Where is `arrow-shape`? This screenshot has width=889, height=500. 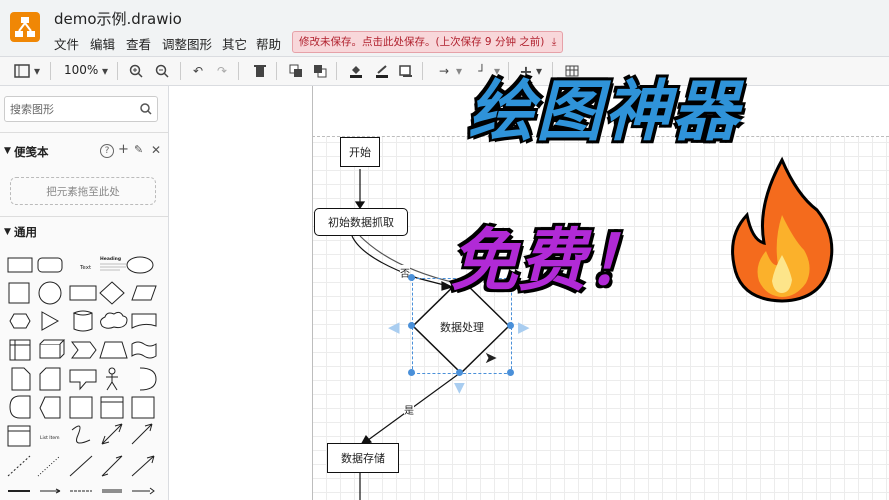
arrow-shape is located at coordinates (142, 434).